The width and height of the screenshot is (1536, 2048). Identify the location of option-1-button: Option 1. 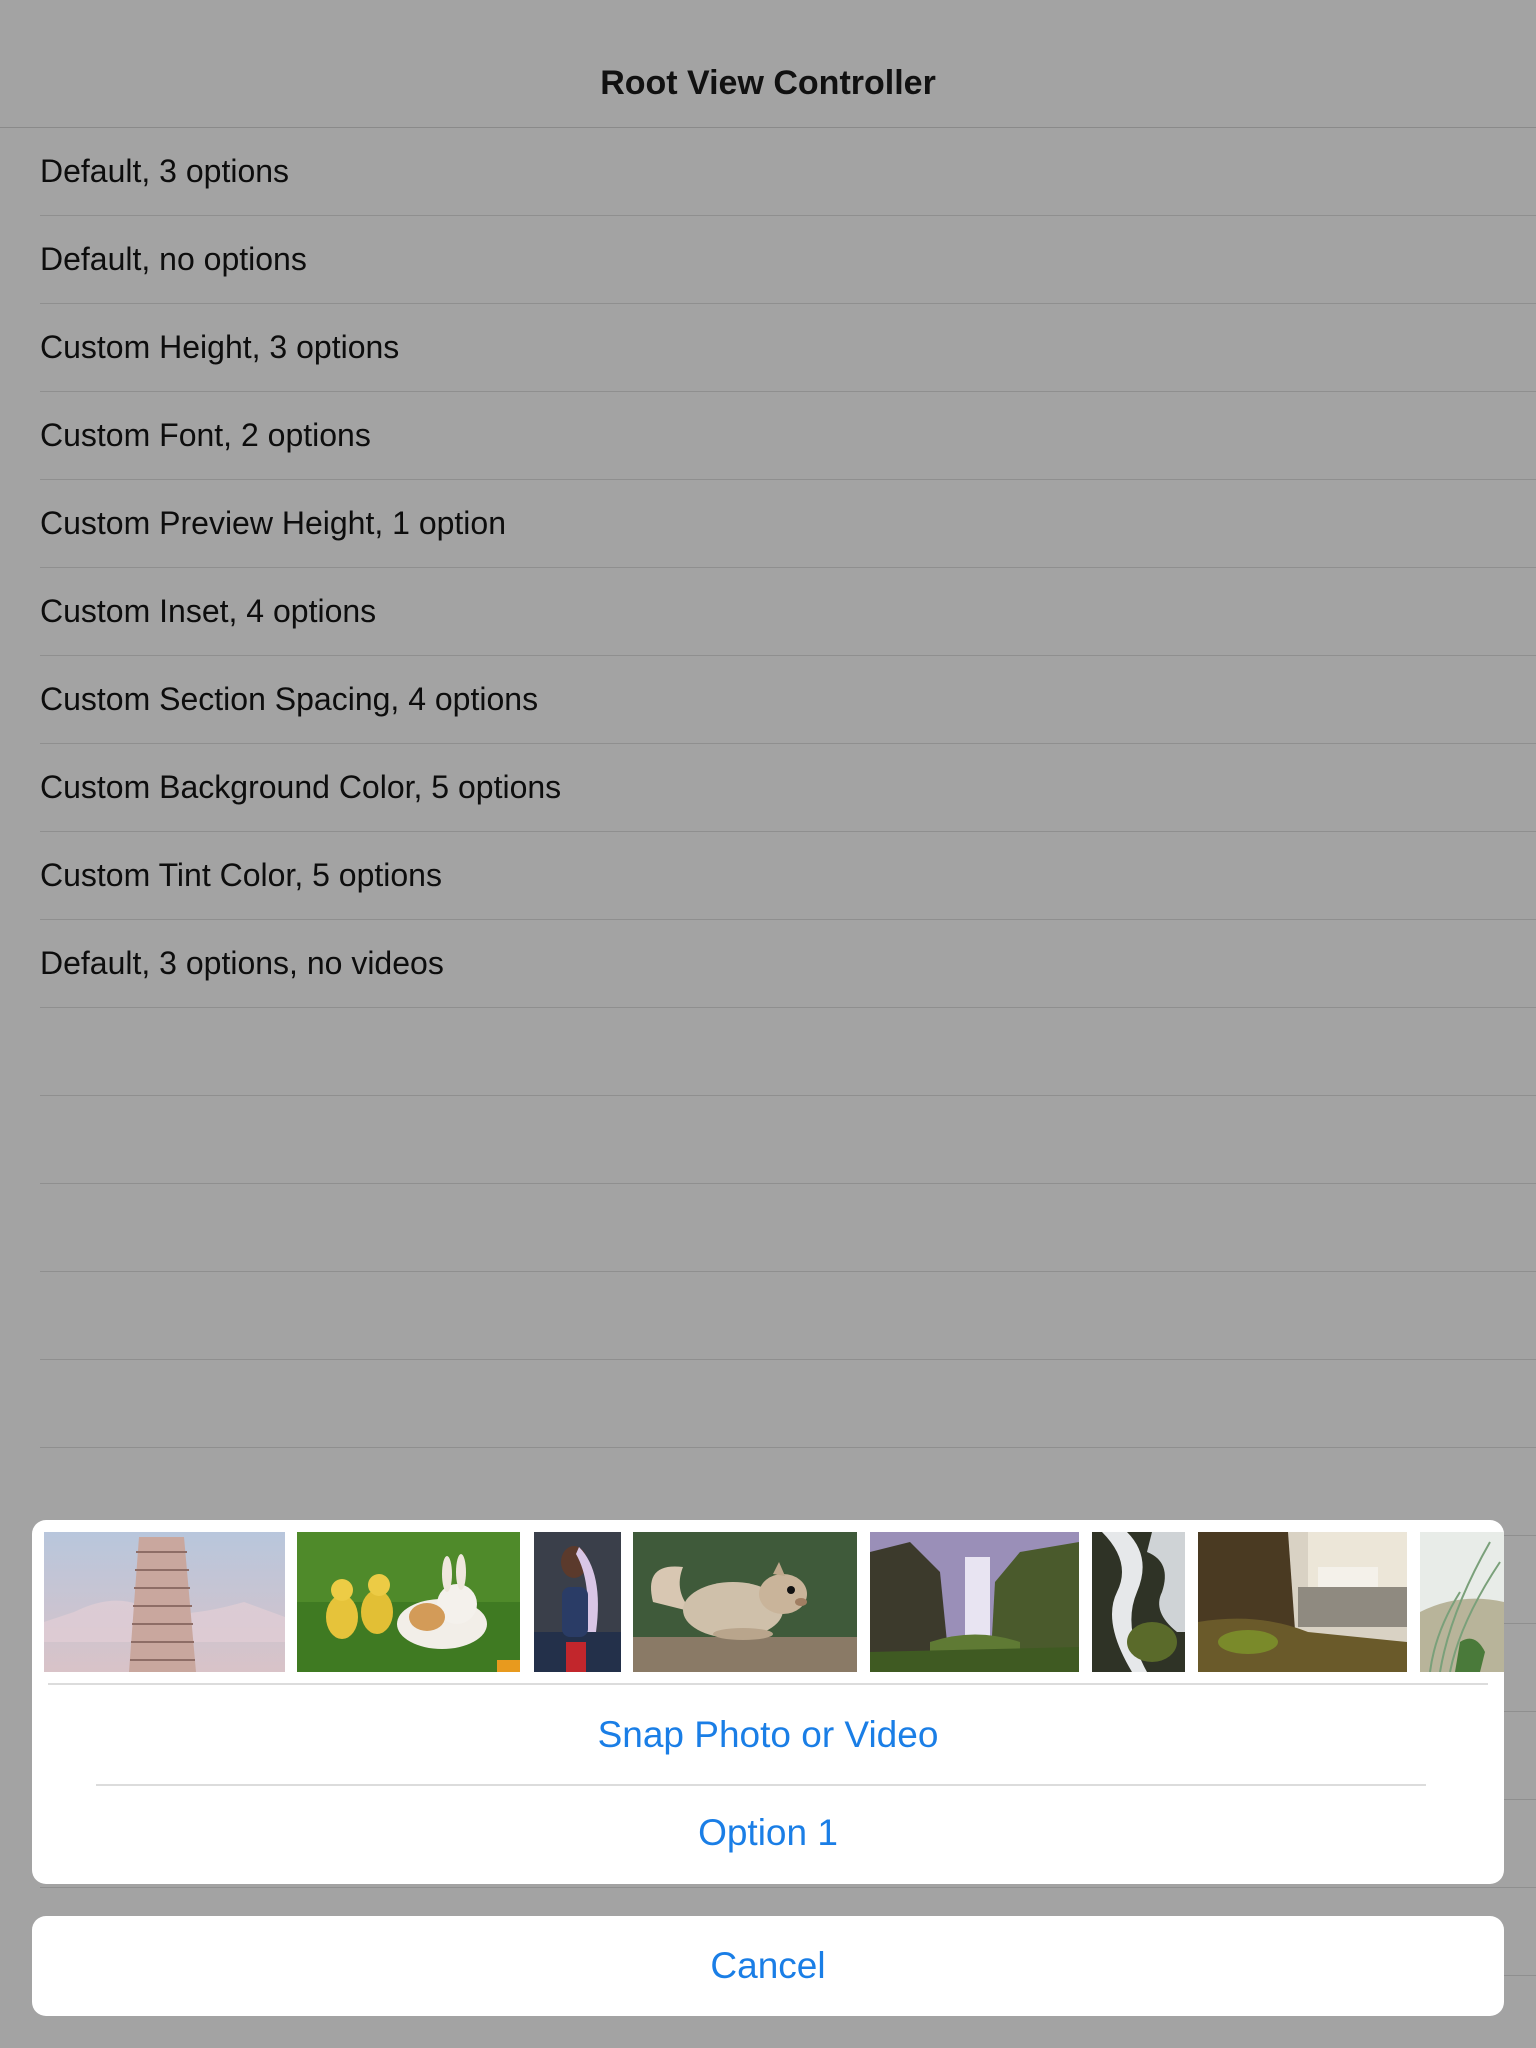
(768, 1833).